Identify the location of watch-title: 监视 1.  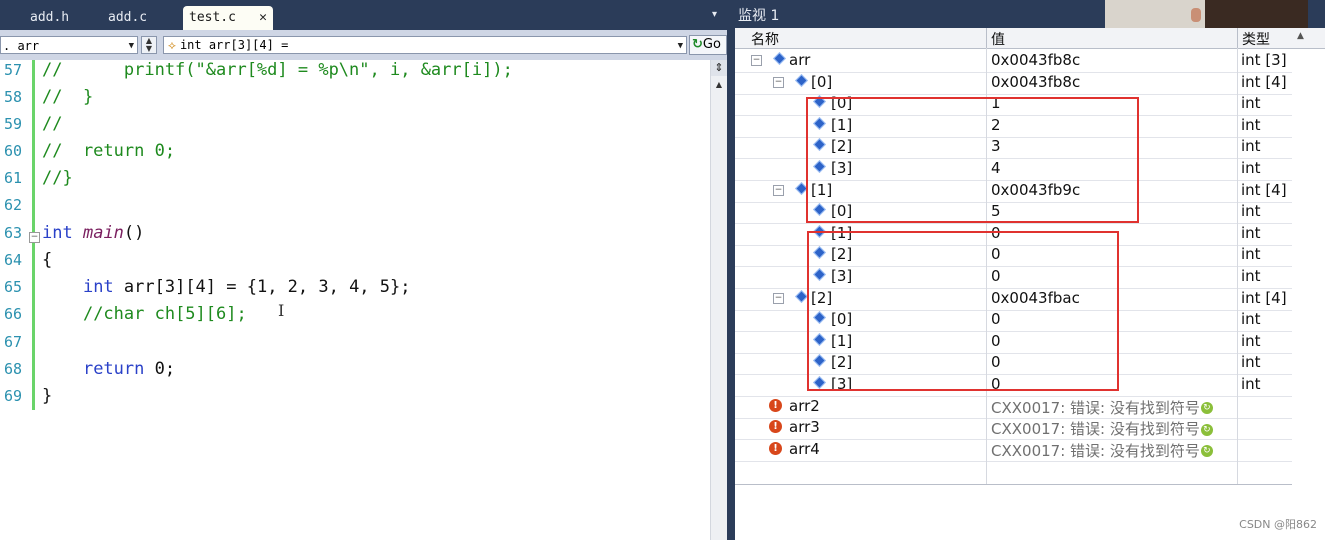
(759, 16).